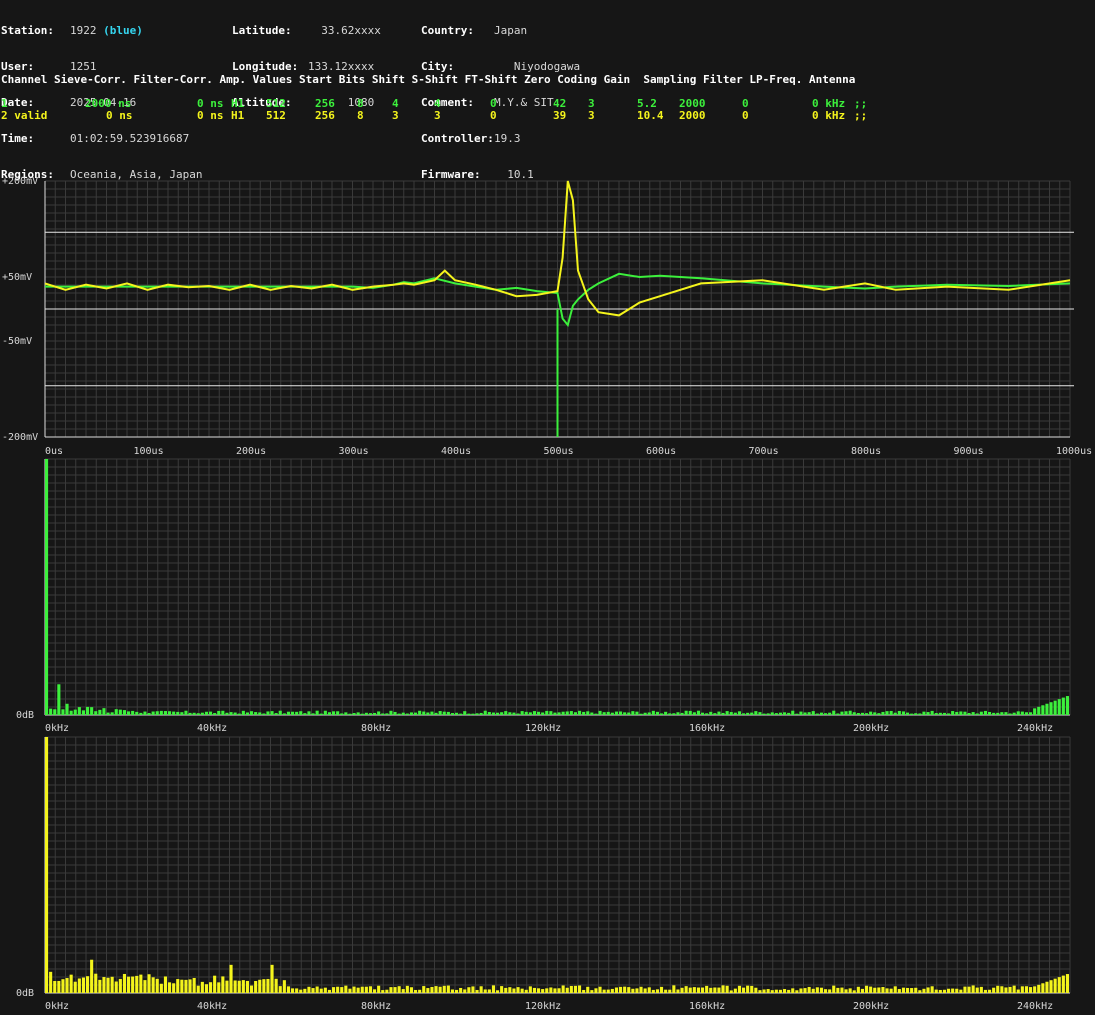 The image size is (1095, 1015). What do you see at coordinates (354, 451) in the screenshot?
I see `x-tick-label: 300us` at bounding box center [354, 451].